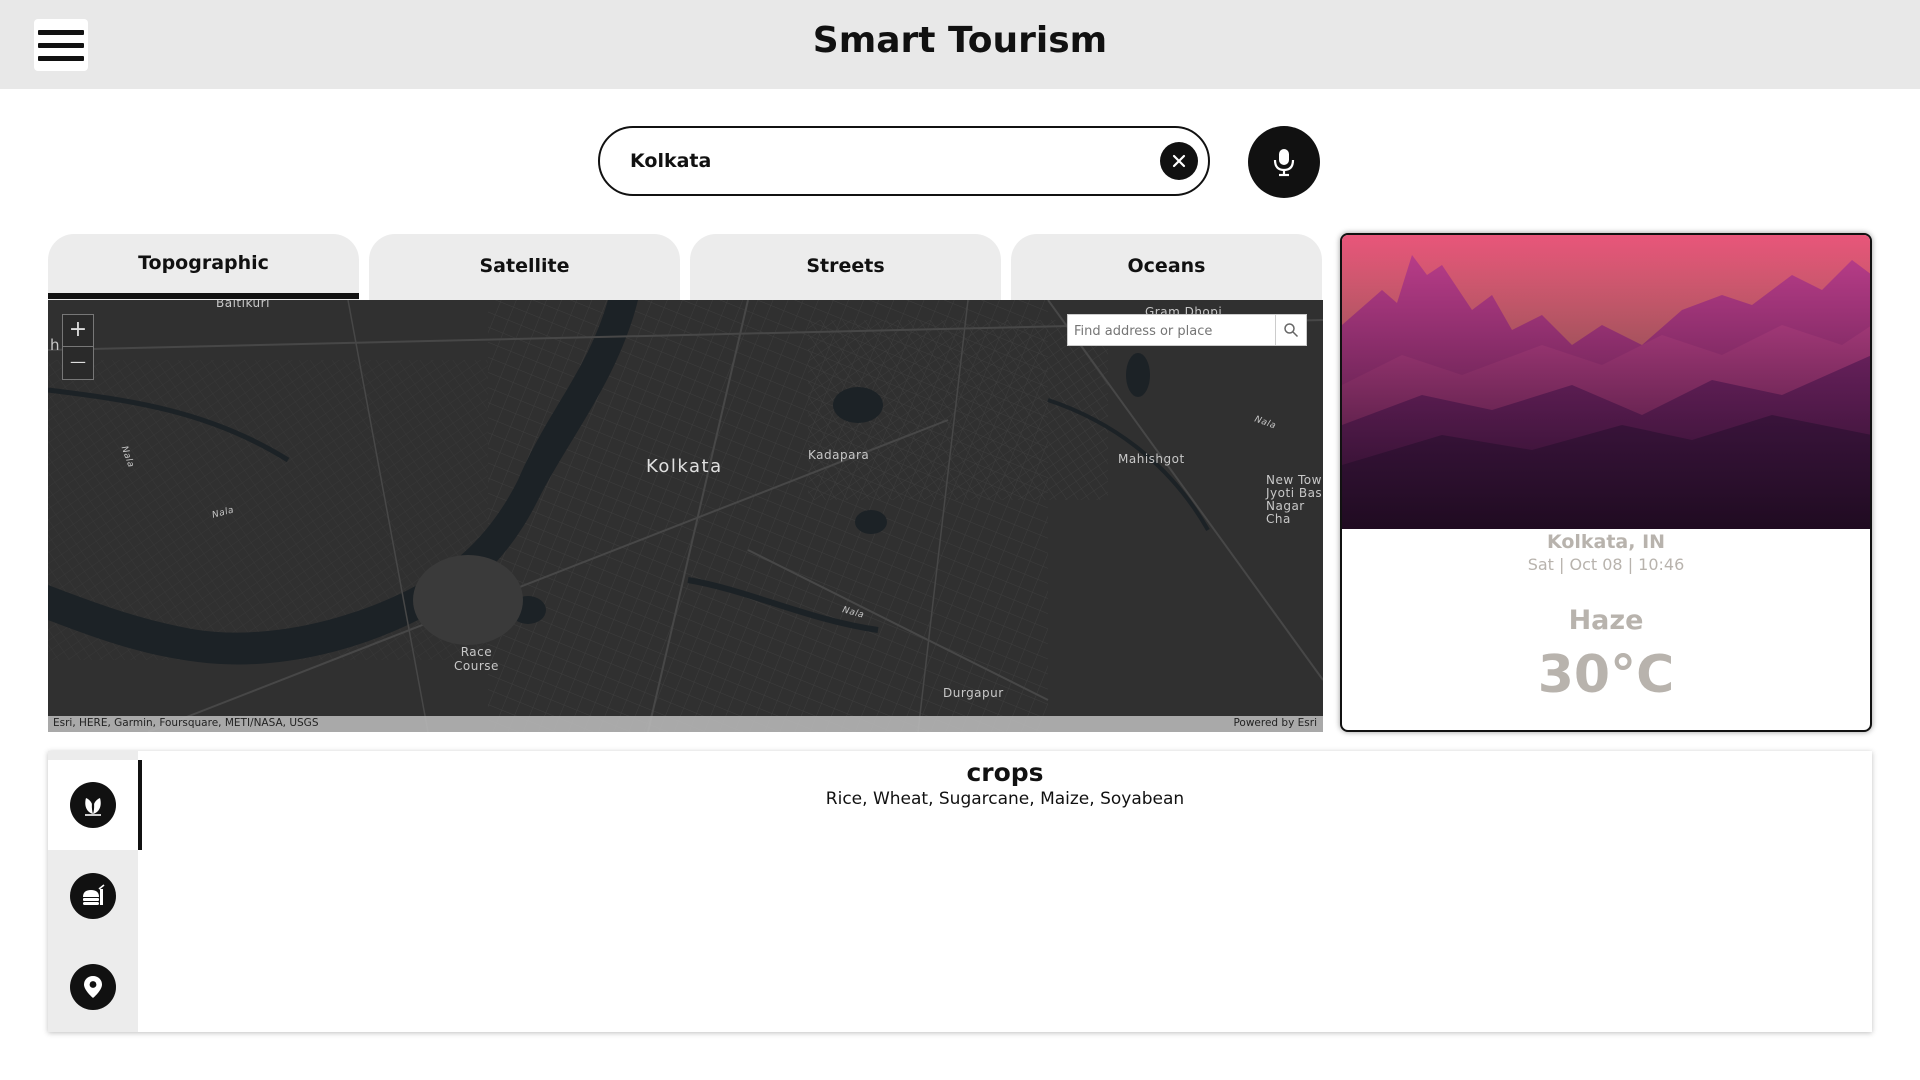  Describe the element at coordinates (880, 161) in the screenshot. I see `search-input` at that location.